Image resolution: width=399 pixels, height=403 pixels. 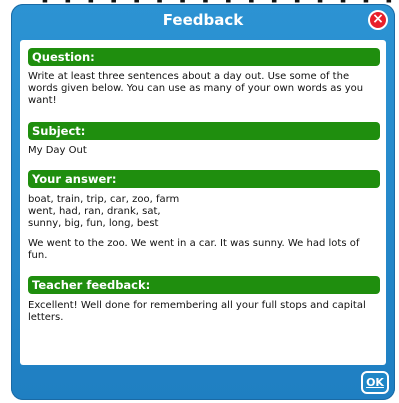 I want to click on dialog-title: Feedback, so click(x=203, y=20).